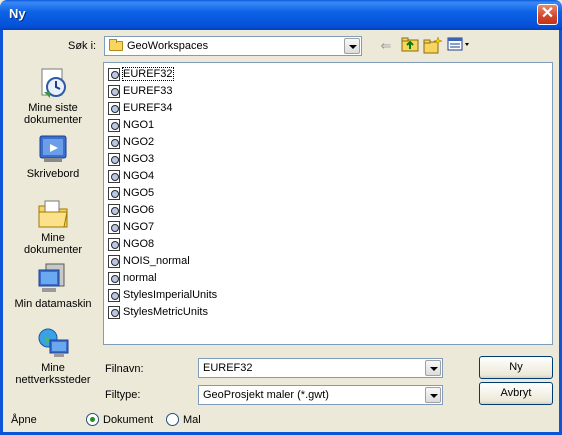 The width and height of the screenshot is (562, 435). I want to click on list-item: EUREF32, so click(141, 74).